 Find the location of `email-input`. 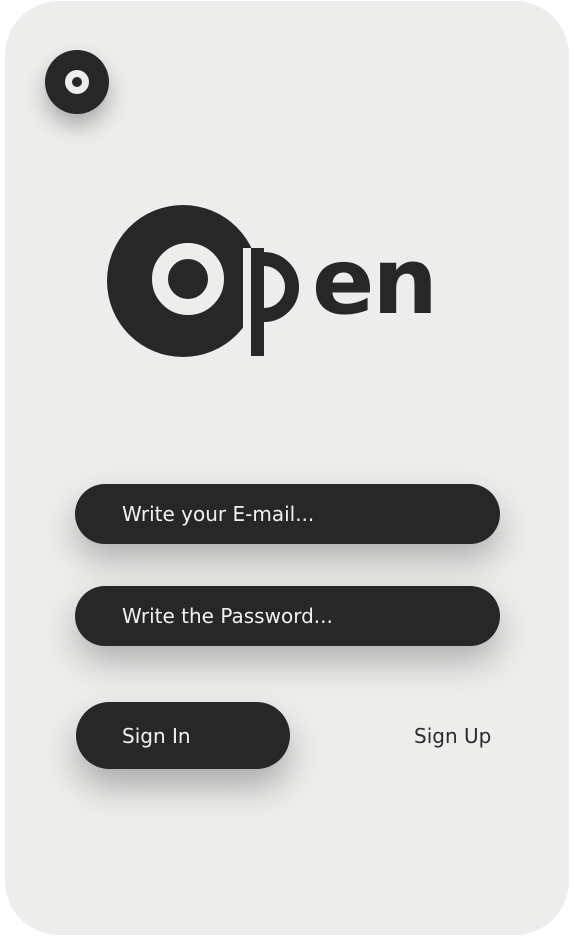

email-input is located at coordinates (287, 514).